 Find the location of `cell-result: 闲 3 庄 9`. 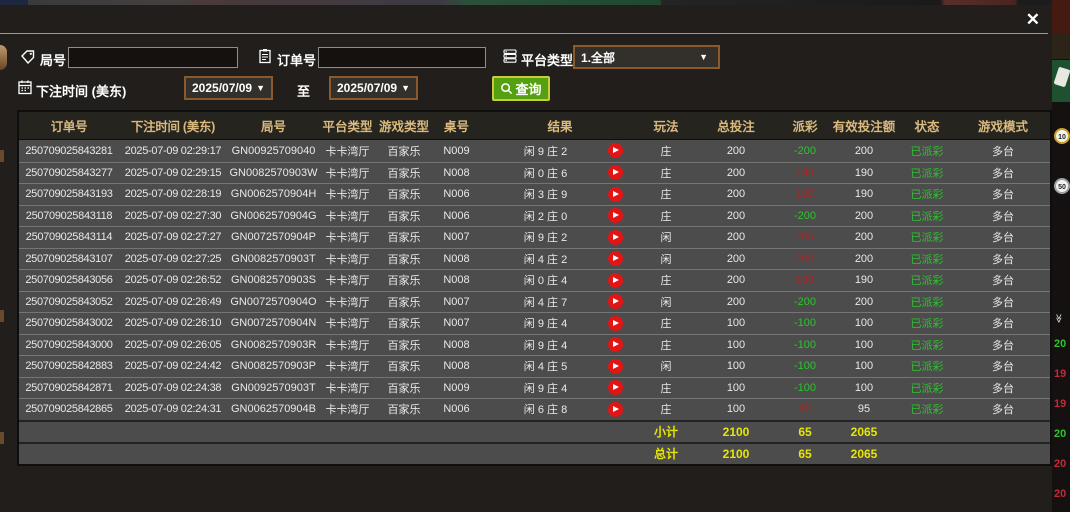

cell-result: 闲 3 庄 9 is located at coordinates (560, 194).